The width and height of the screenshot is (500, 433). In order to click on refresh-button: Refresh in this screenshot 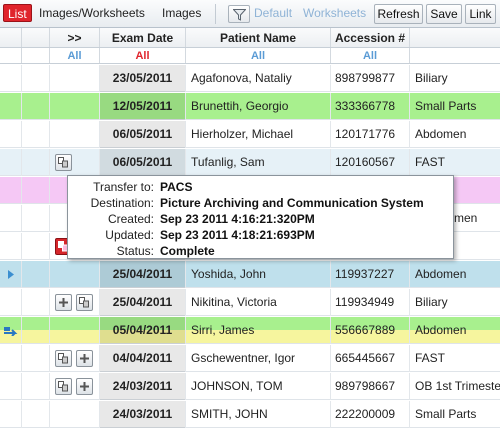, I will do `click(398, 14)`.